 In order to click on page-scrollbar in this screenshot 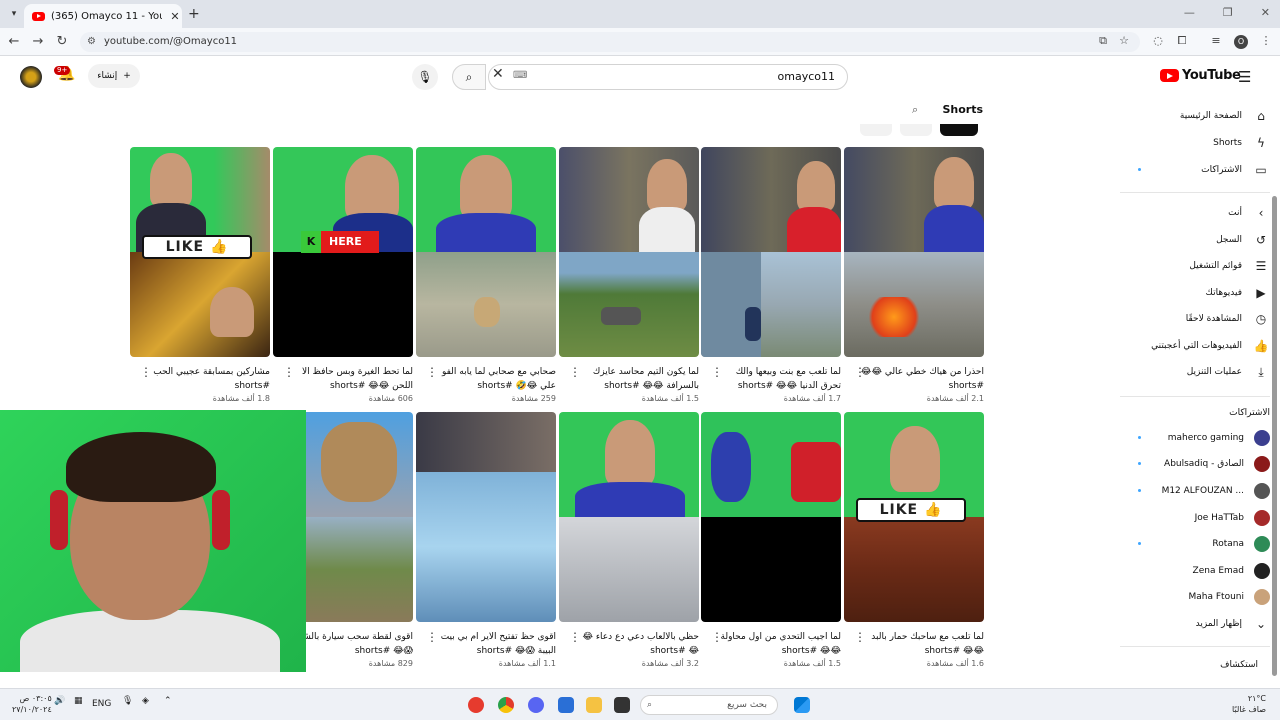, I will do `click(1275, 371)`.